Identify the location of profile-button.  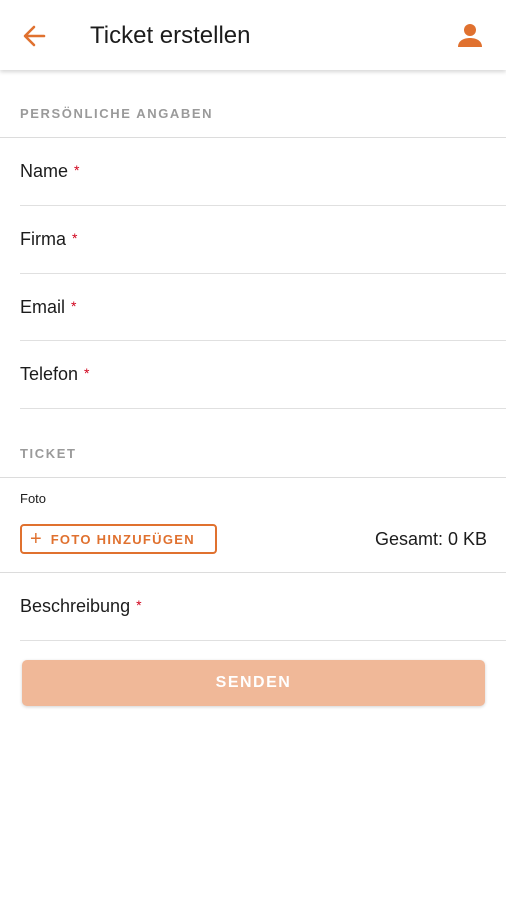
(470, 36).